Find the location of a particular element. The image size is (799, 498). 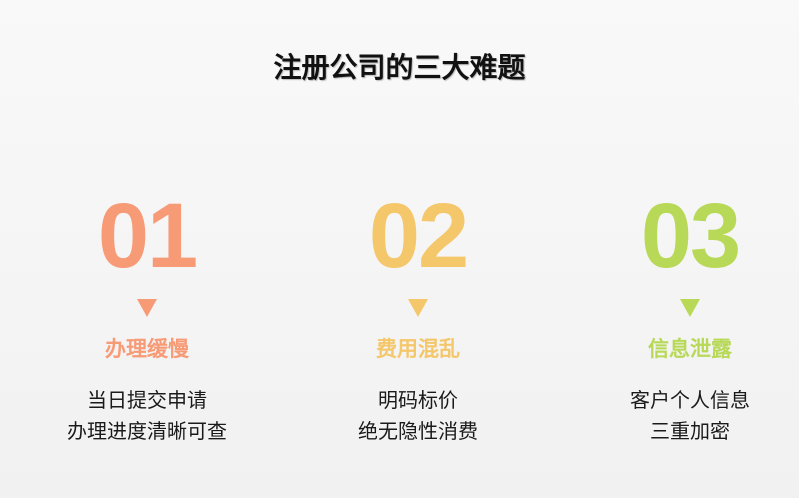

problem-description-line: 绝无隐性消费 is located at coordinates (418, 431).